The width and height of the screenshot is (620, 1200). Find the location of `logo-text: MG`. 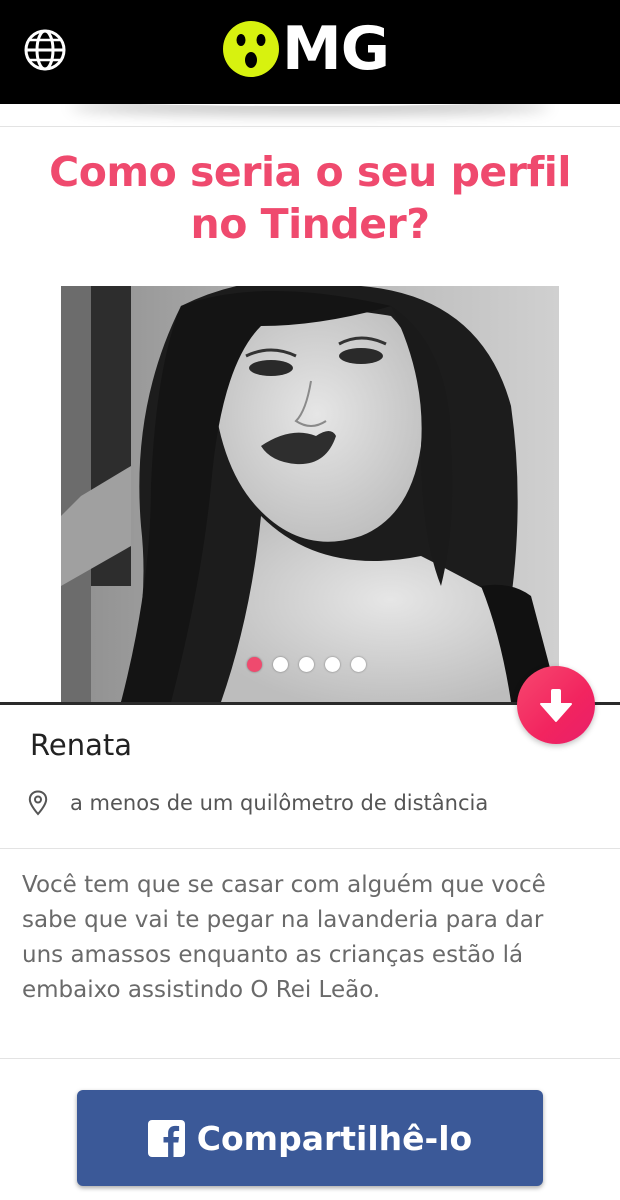

logo-text: MG is located at coordinates (336, 49).